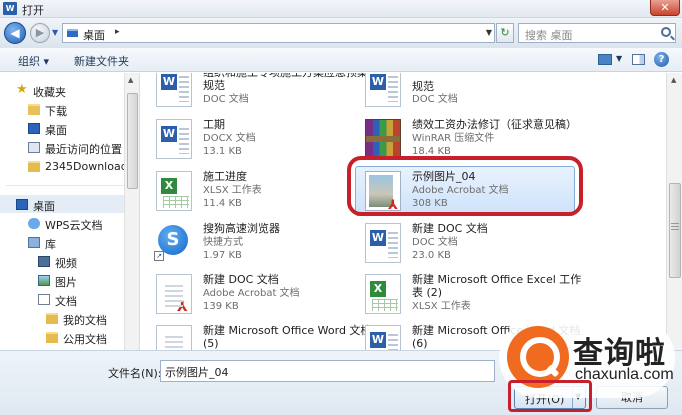  What do you see at coordinates (182, 307) in the screenshot?
I see `acrobat-icon: ⅄` at bounding box center [182, 307].